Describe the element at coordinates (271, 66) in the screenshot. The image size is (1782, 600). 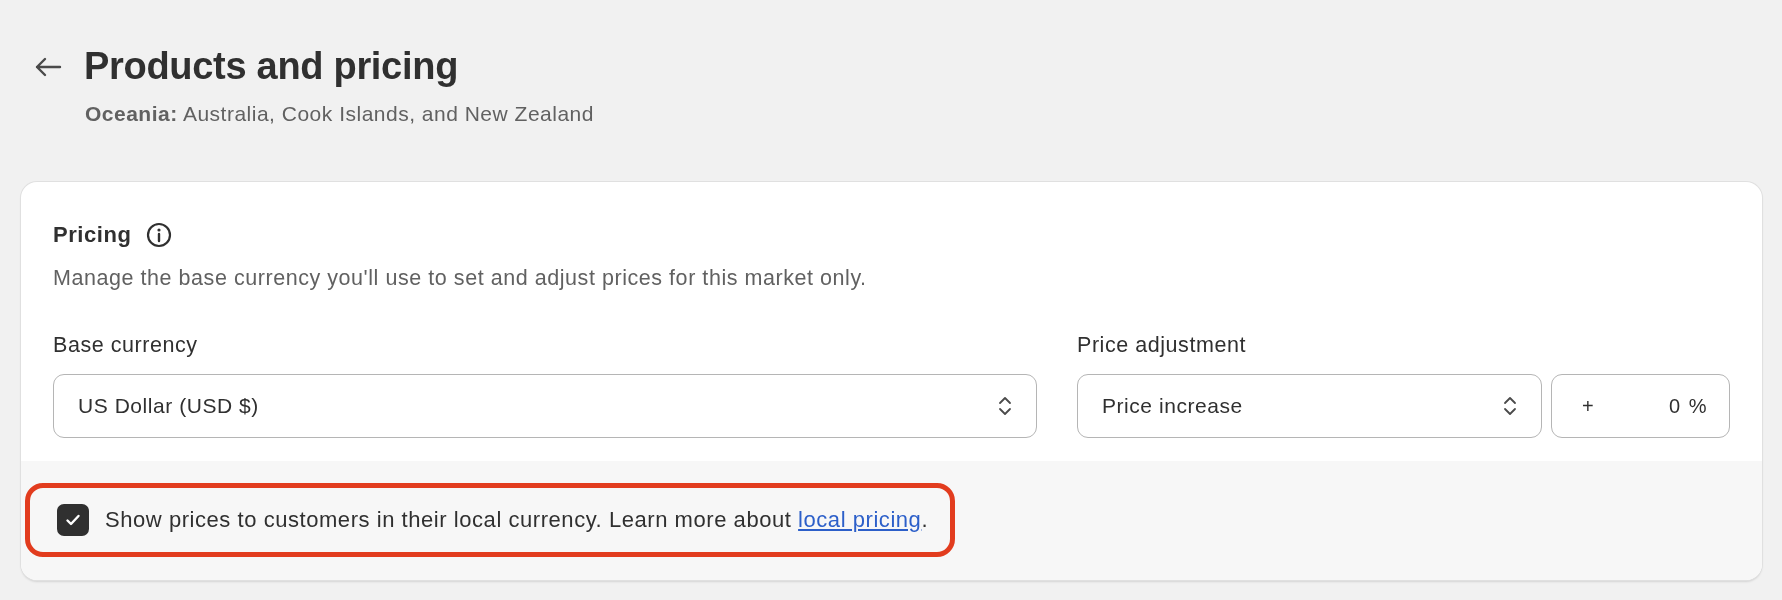
I see `page-title: Products and pricing` at that location.